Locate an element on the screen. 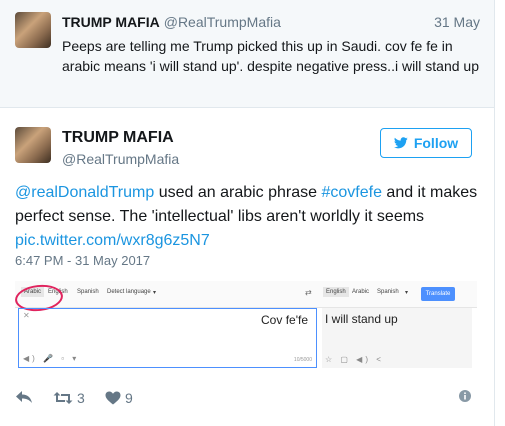 The height and width of the screenshot is (426, 505). heart-icon is located at coordinates (113, 398).